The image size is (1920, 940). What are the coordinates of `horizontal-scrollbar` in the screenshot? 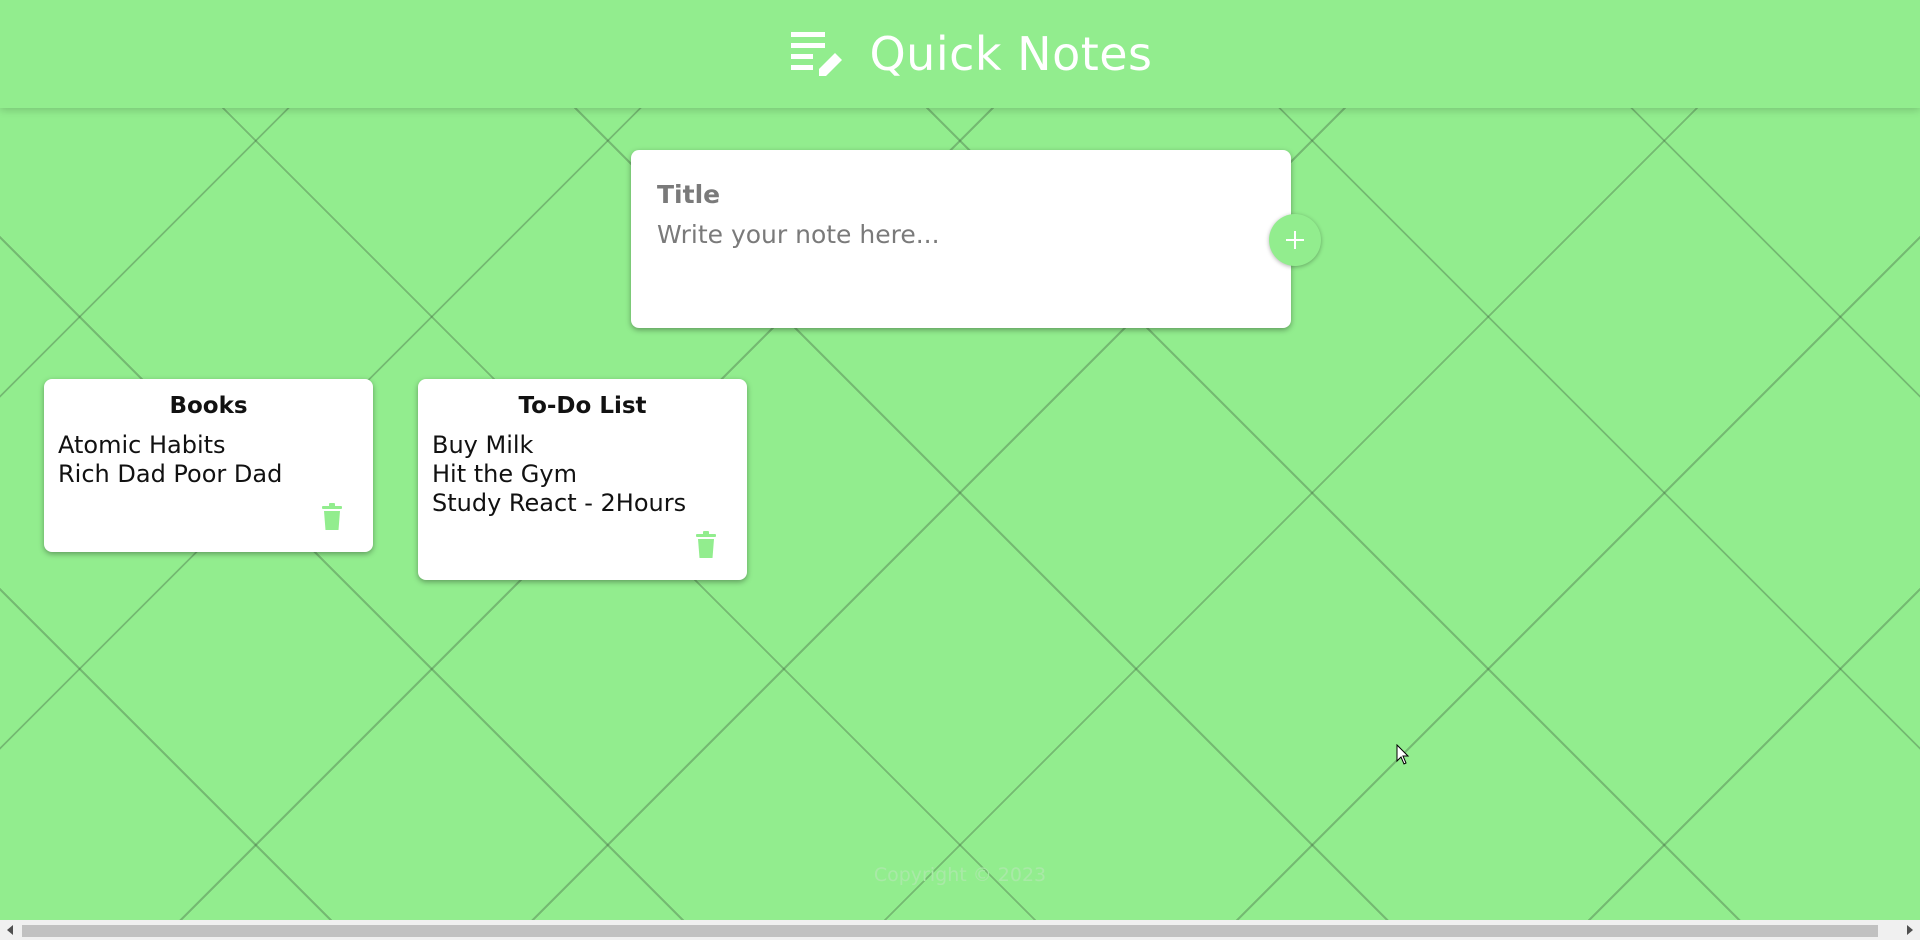 It's located at (960, 930).